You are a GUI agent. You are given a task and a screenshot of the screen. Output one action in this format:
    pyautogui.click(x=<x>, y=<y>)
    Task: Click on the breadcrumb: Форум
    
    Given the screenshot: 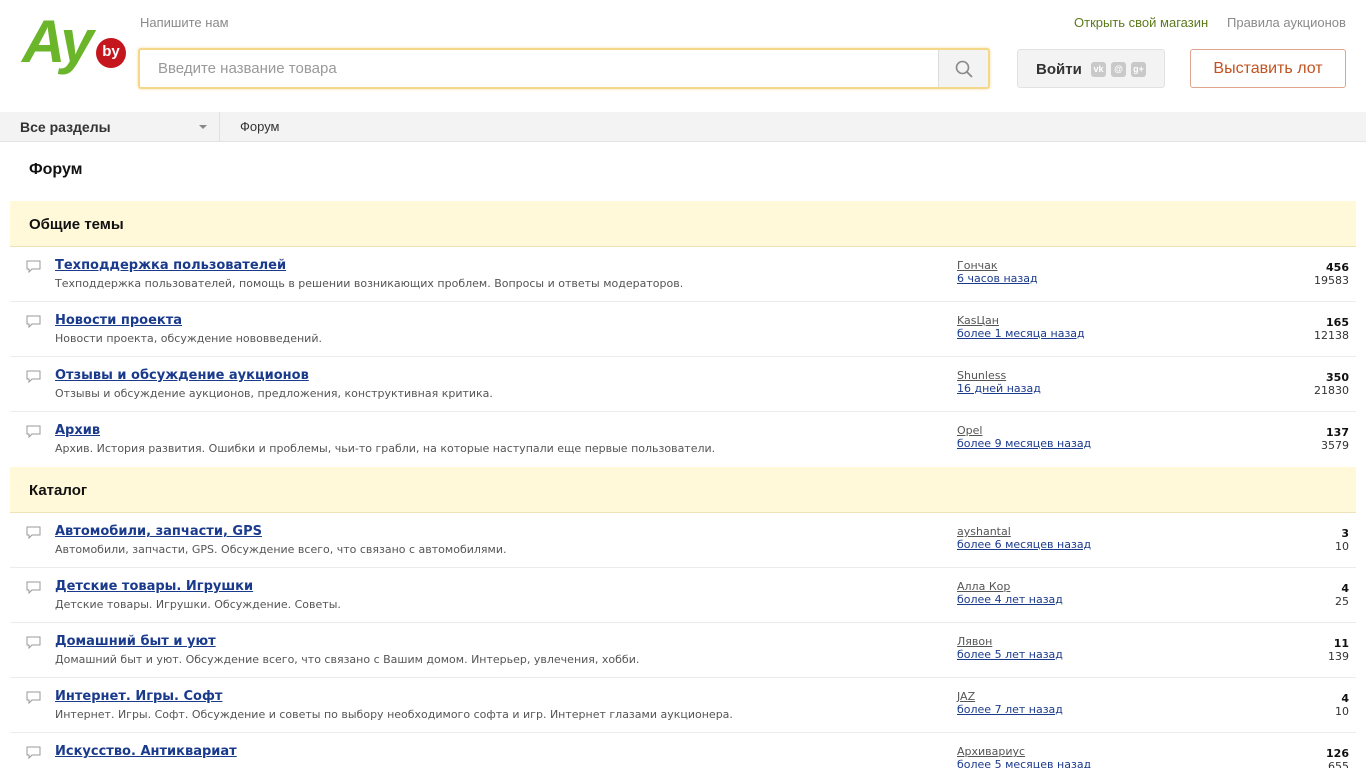 What is the action you would take?
    pyautogui.click(x=260, y=126)
    